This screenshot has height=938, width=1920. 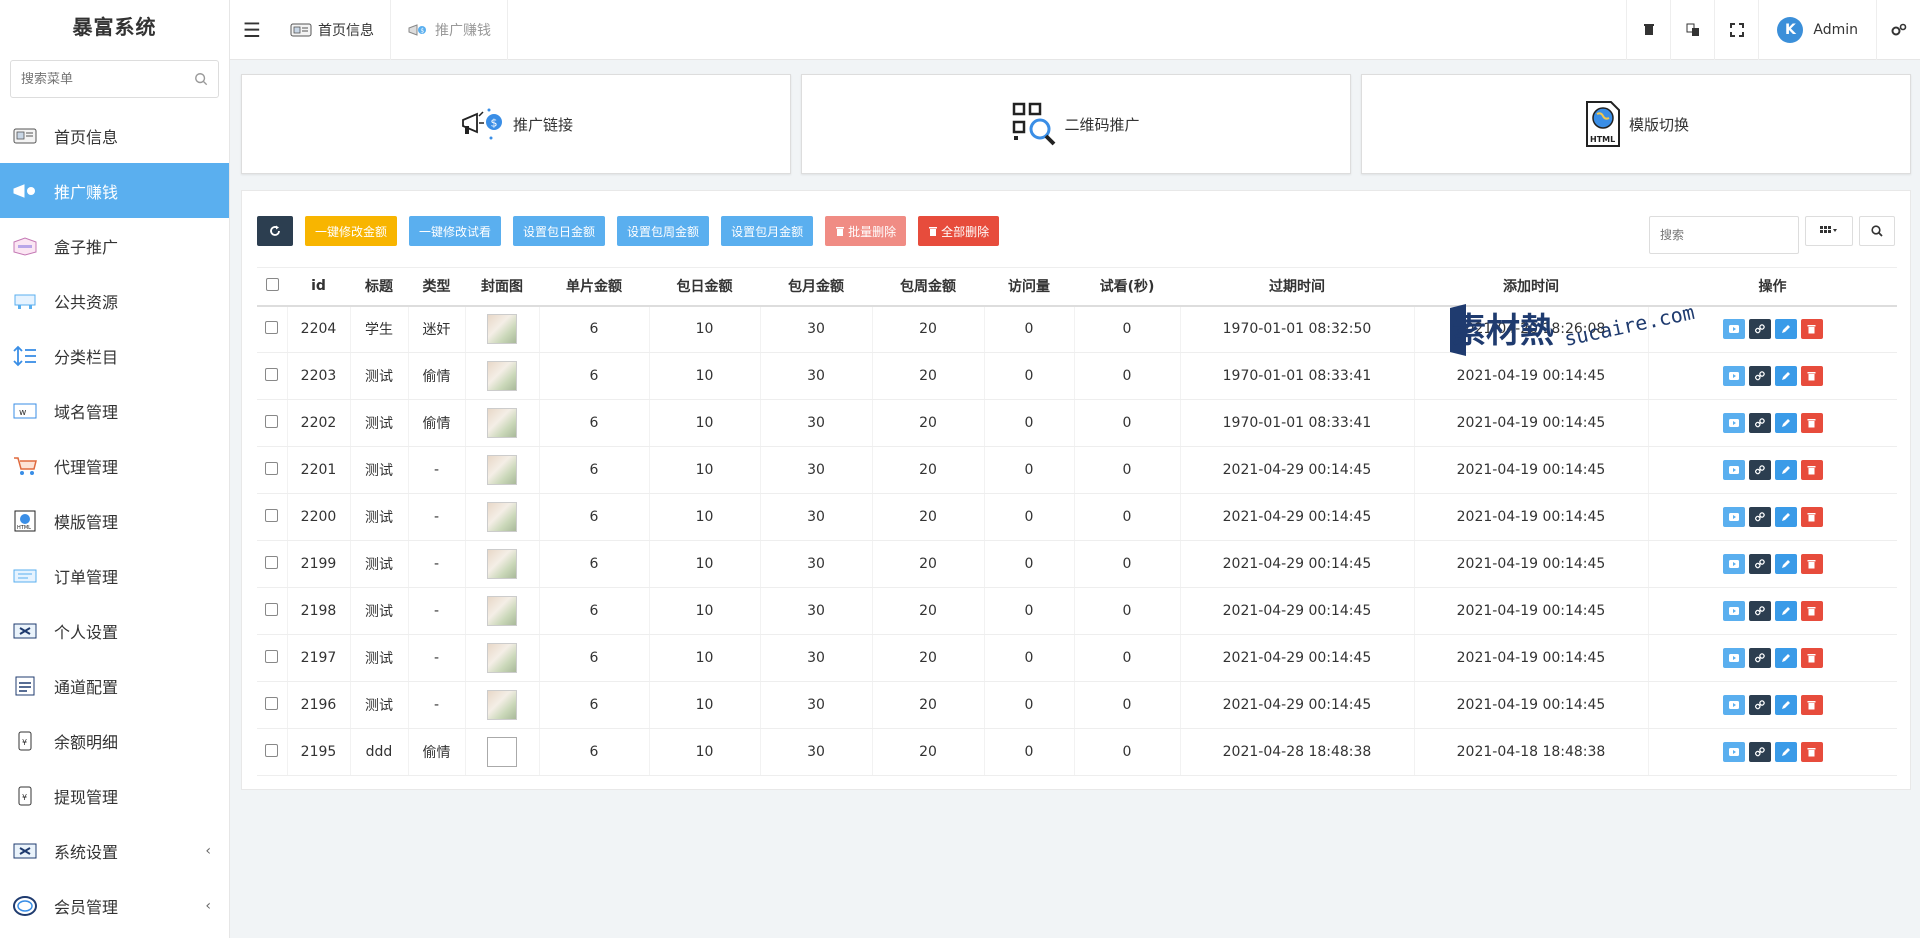 What do you see at coordinates (114, 685) in the screenshot?
I see `sidebar-item: 通道配置` at bounding box center [114, 685].